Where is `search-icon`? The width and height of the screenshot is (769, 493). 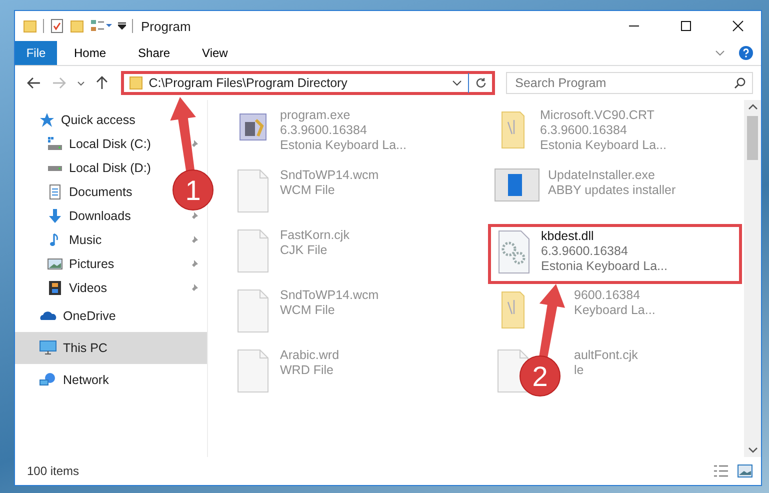
search-icon is located at coordinates (740, 83).